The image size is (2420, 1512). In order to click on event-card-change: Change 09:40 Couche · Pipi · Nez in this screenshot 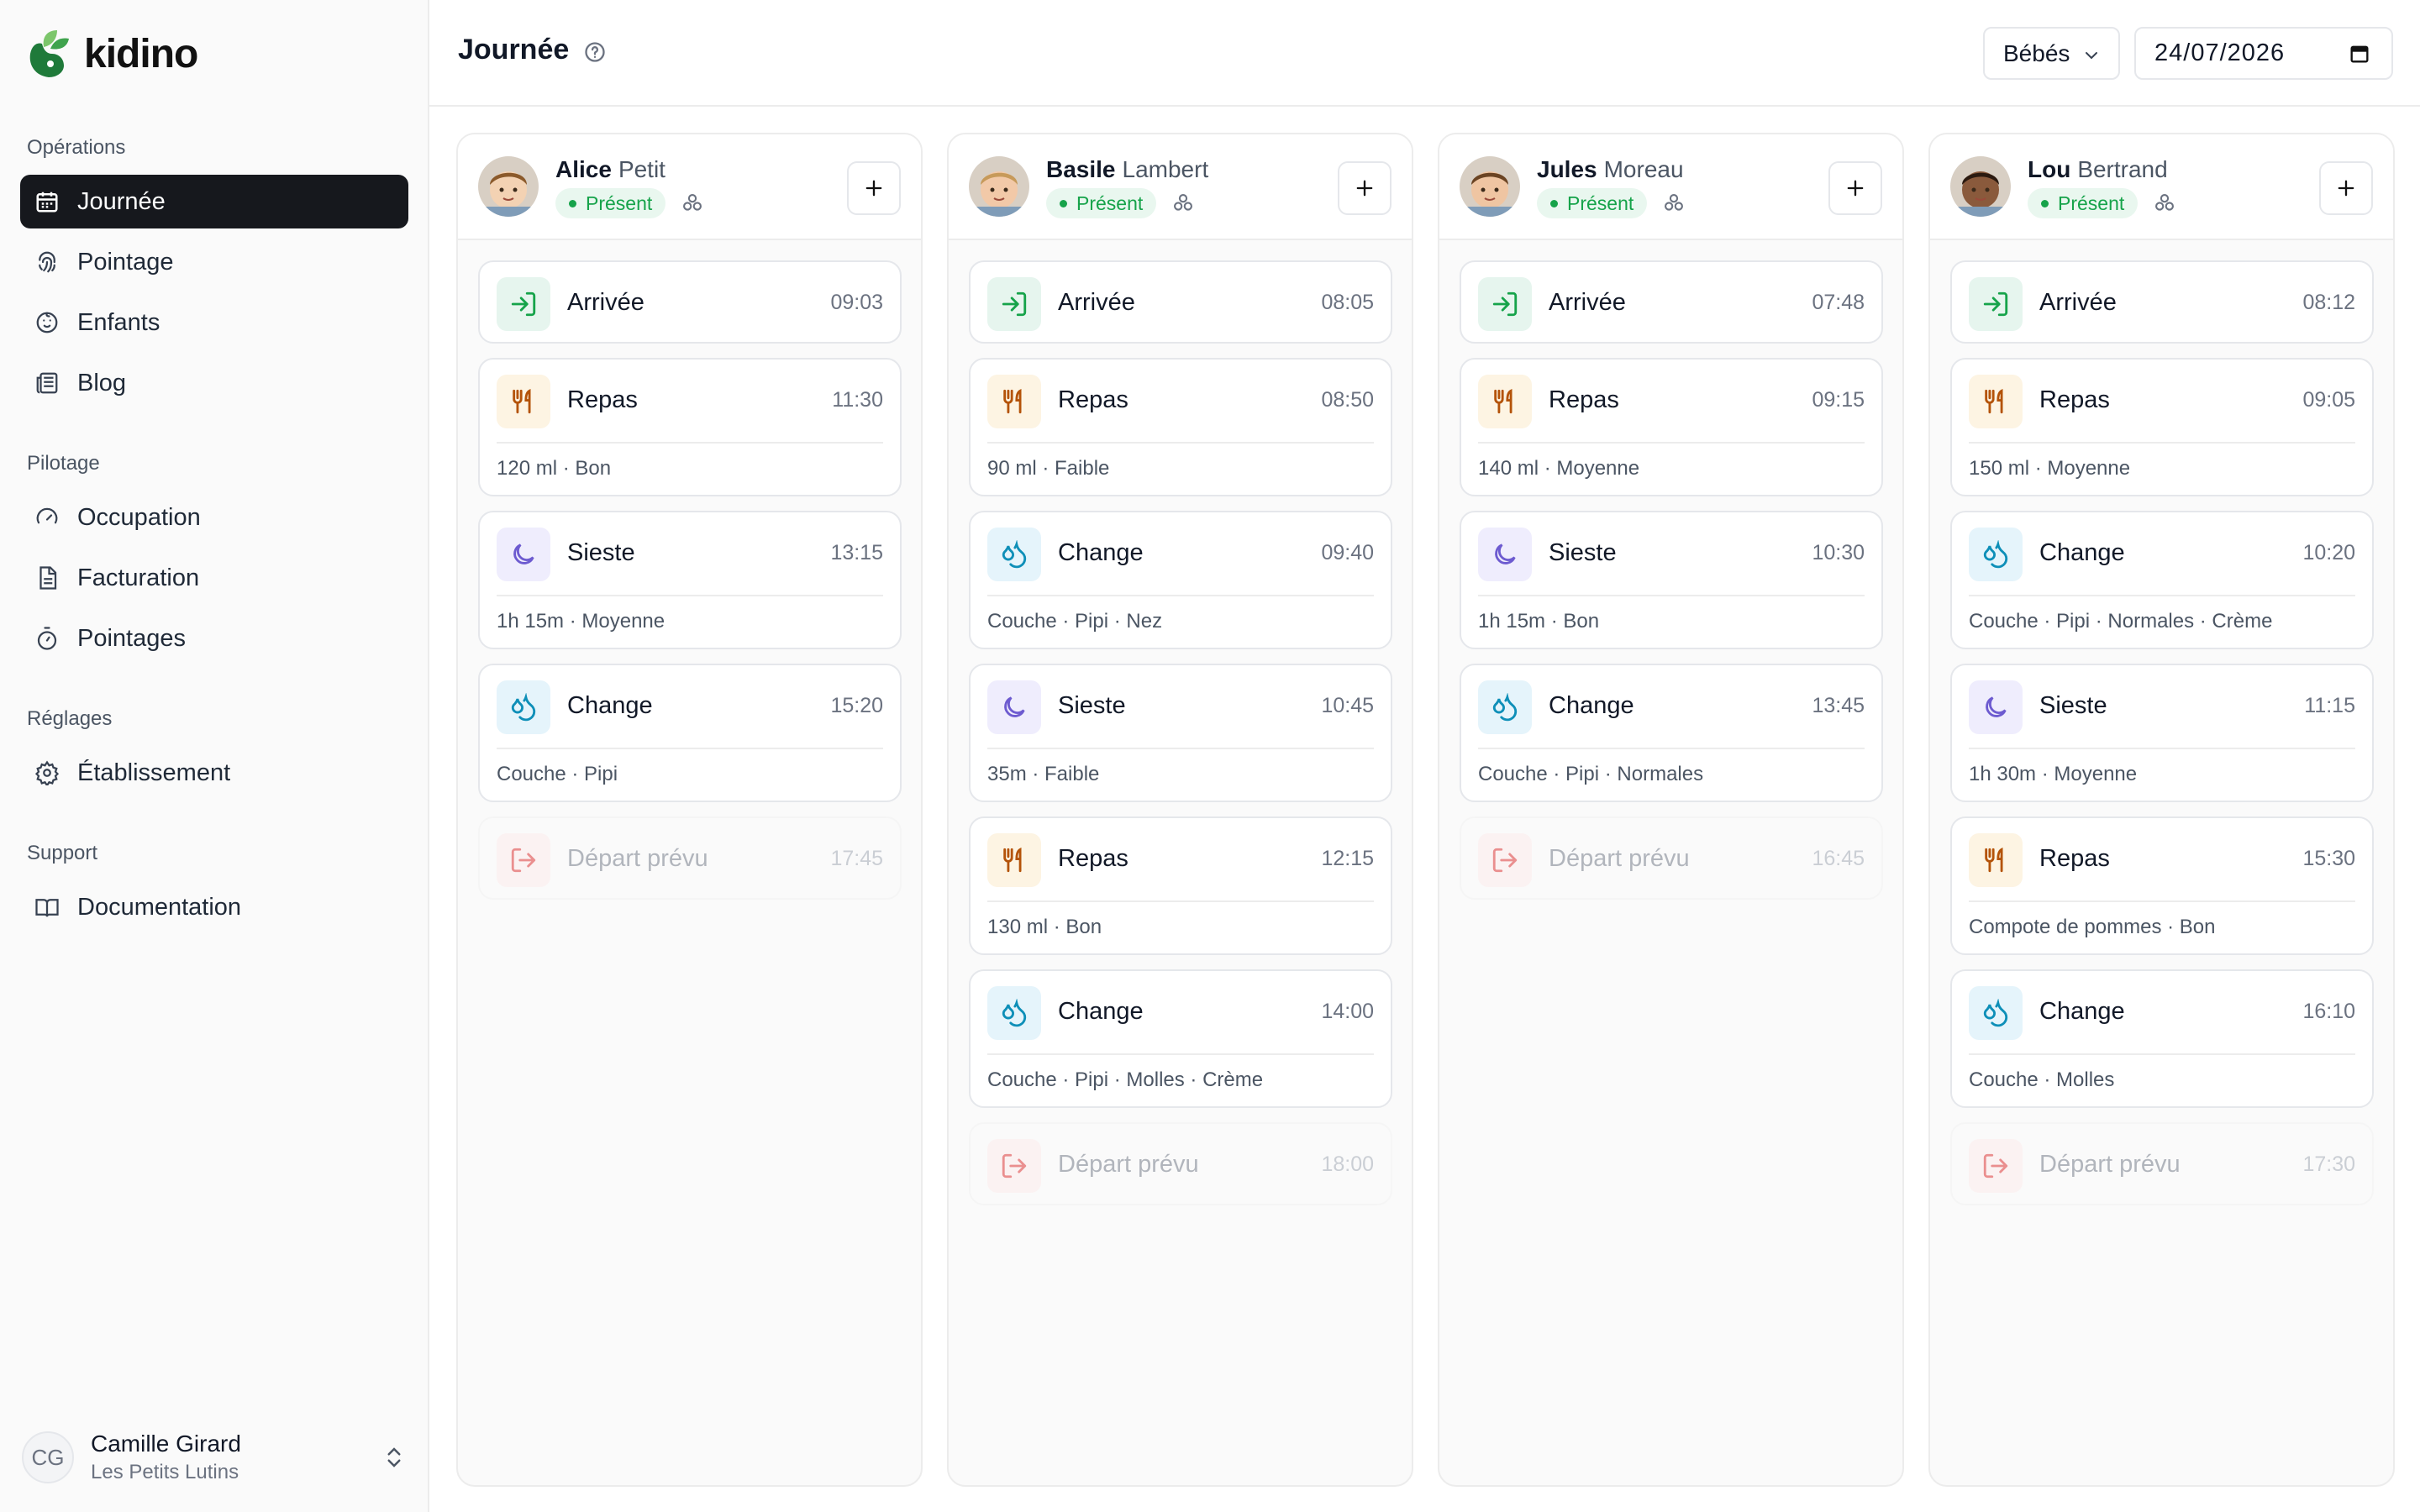, I will do `click(1180, 580)`.